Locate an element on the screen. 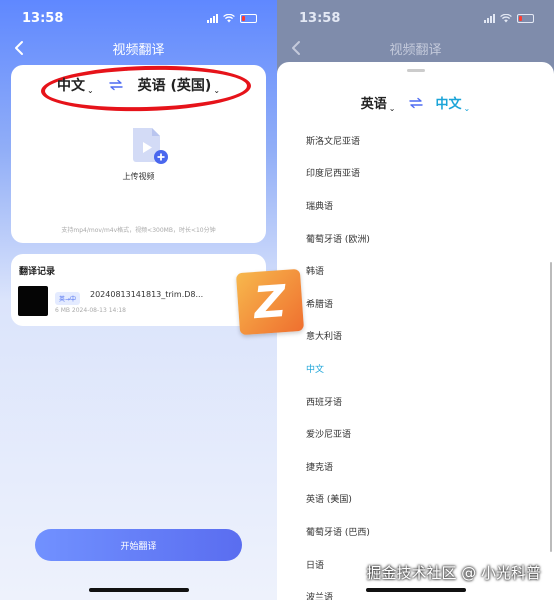 Image resolution: width=554 pixels, height=600 pixels. target-language-select: 英语 (英国) ⌄ is located at coordinates (179, 85).